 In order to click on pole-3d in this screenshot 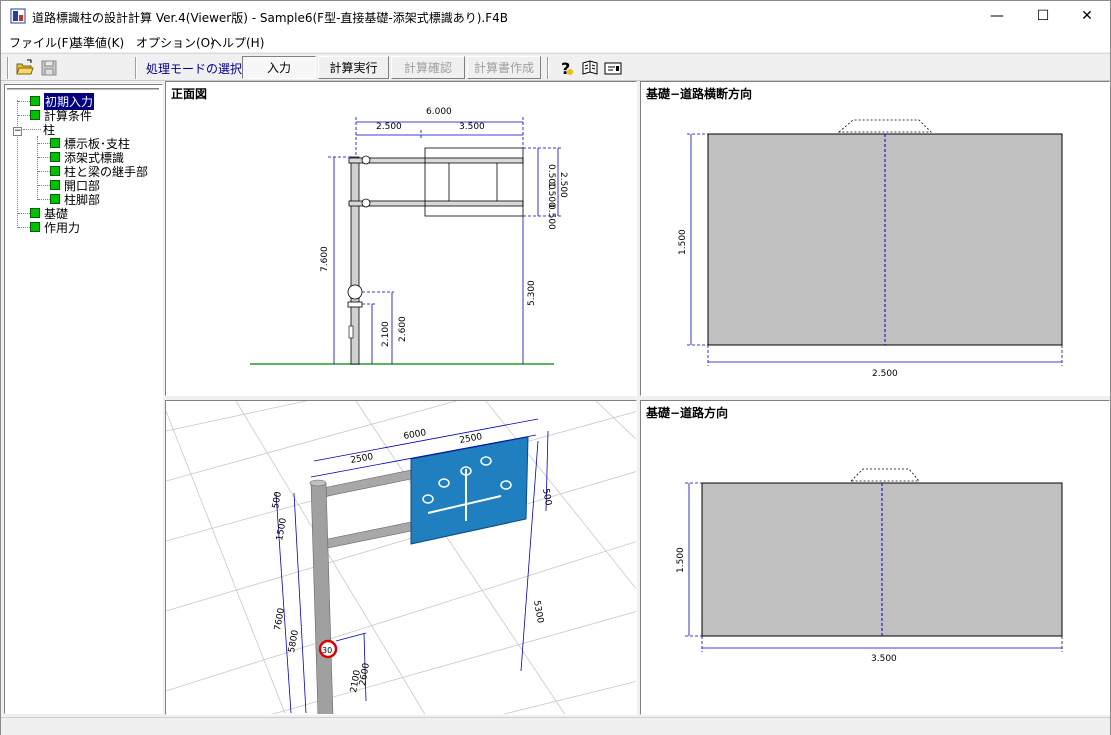, I will do `click(322, 598)`.